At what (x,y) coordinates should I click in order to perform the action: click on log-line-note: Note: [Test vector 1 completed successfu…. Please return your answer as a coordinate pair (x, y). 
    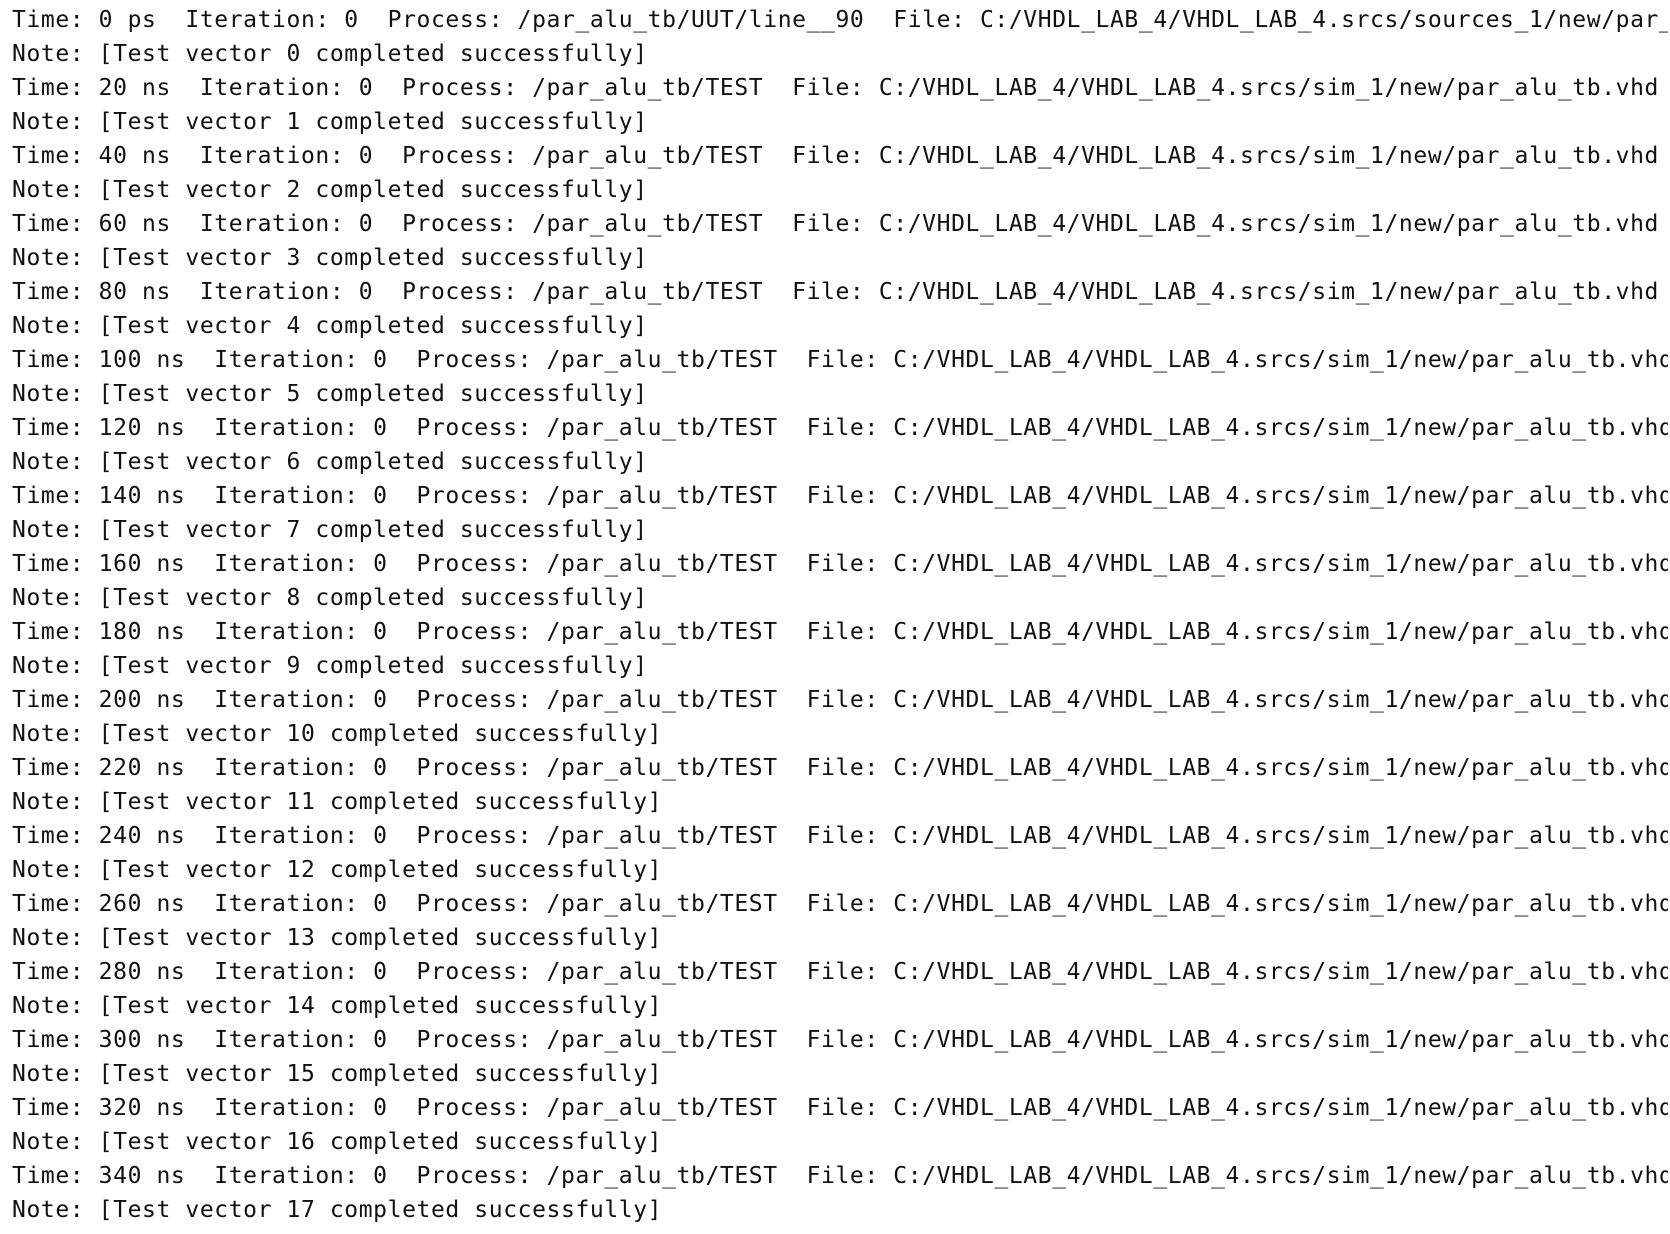
    Looking at the image, I should click on (330, 122).